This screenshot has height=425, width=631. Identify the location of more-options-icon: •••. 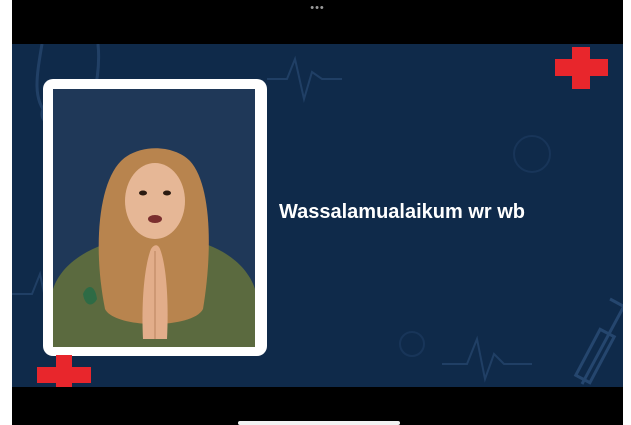
(317, 8).